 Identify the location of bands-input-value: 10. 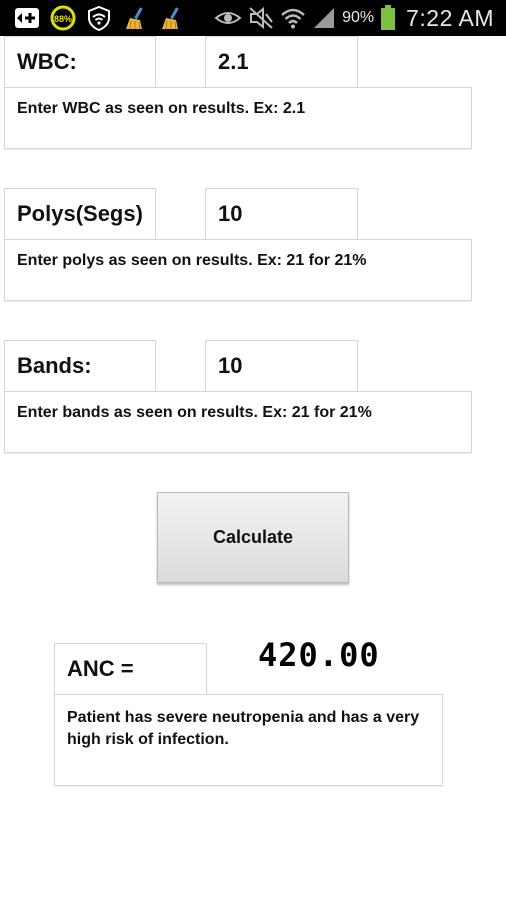
(230, 365).